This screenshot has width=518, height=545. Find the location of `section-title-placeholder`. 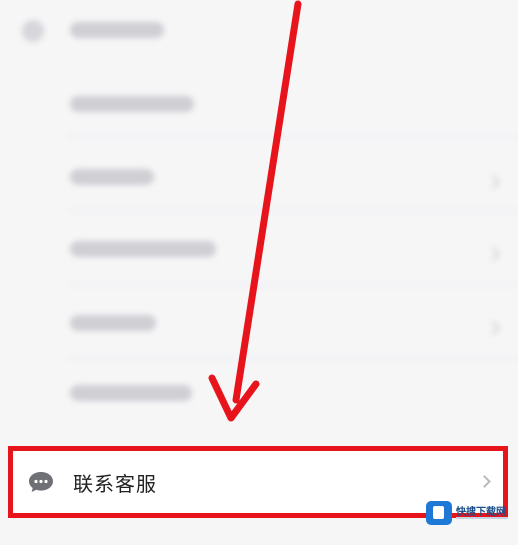

section-title-placeholder is located at coordinates (117, 30).